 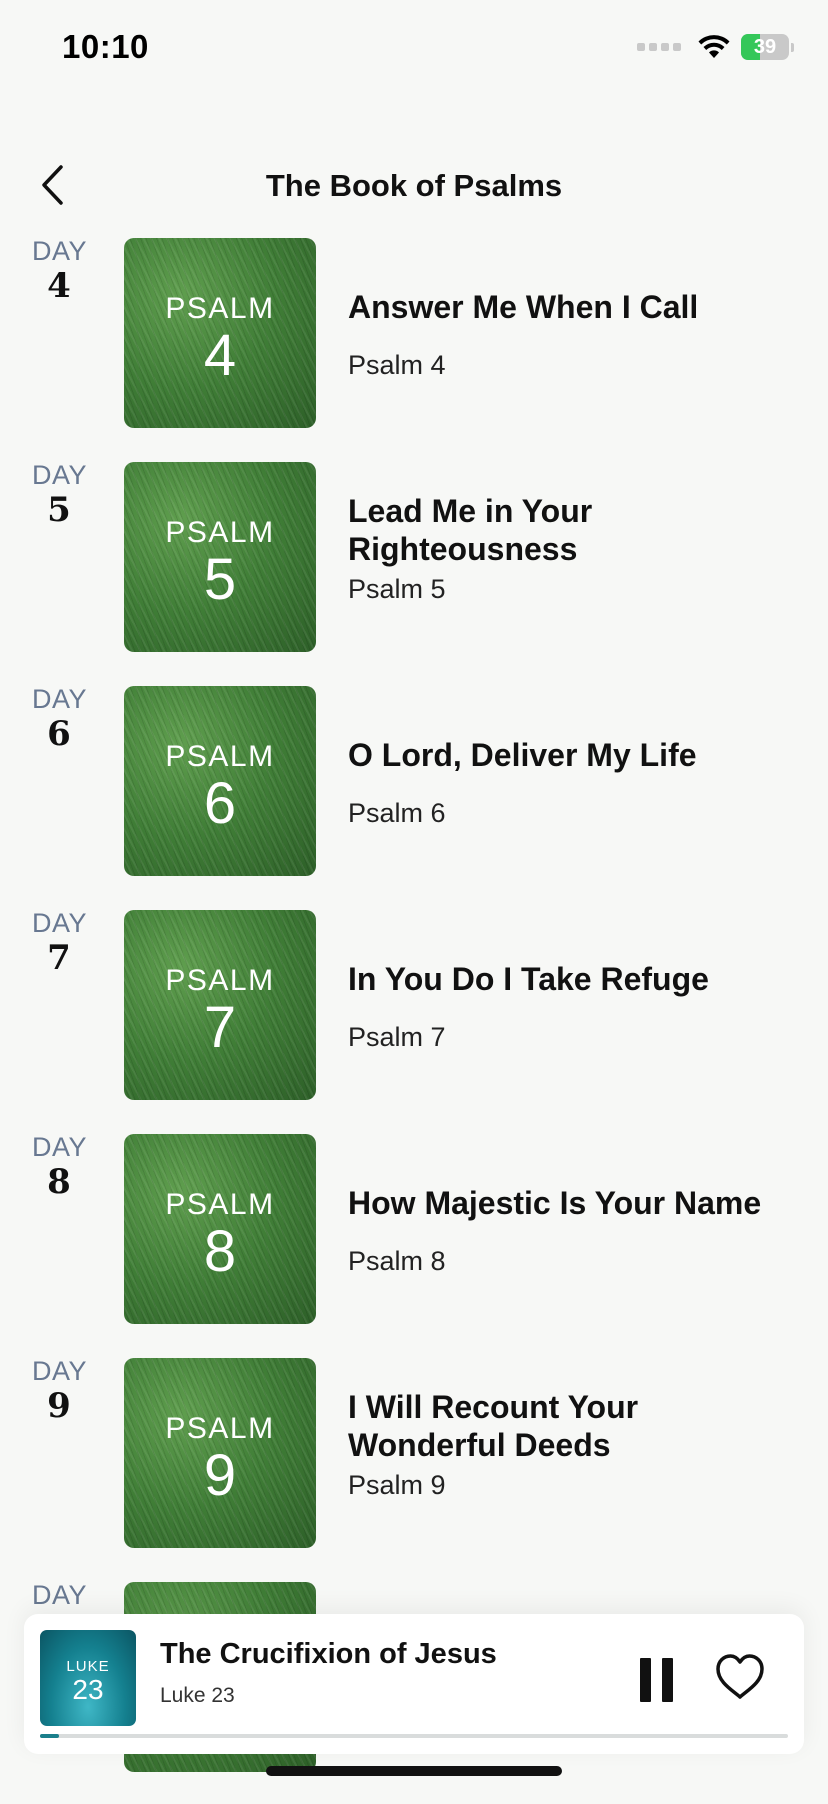 I want to click on thumbnail-number: 8, so click(x=220, y=1251).